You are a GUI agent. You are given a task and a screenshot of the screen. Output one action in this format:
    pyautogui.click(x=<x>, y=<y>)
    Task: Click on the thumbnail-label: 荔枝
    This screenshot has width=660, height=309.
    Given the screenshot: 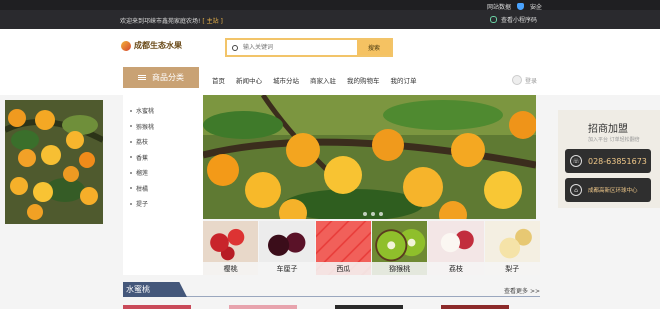 What is the action you would take?
    pyautogui.click(x=456, y=268)
    